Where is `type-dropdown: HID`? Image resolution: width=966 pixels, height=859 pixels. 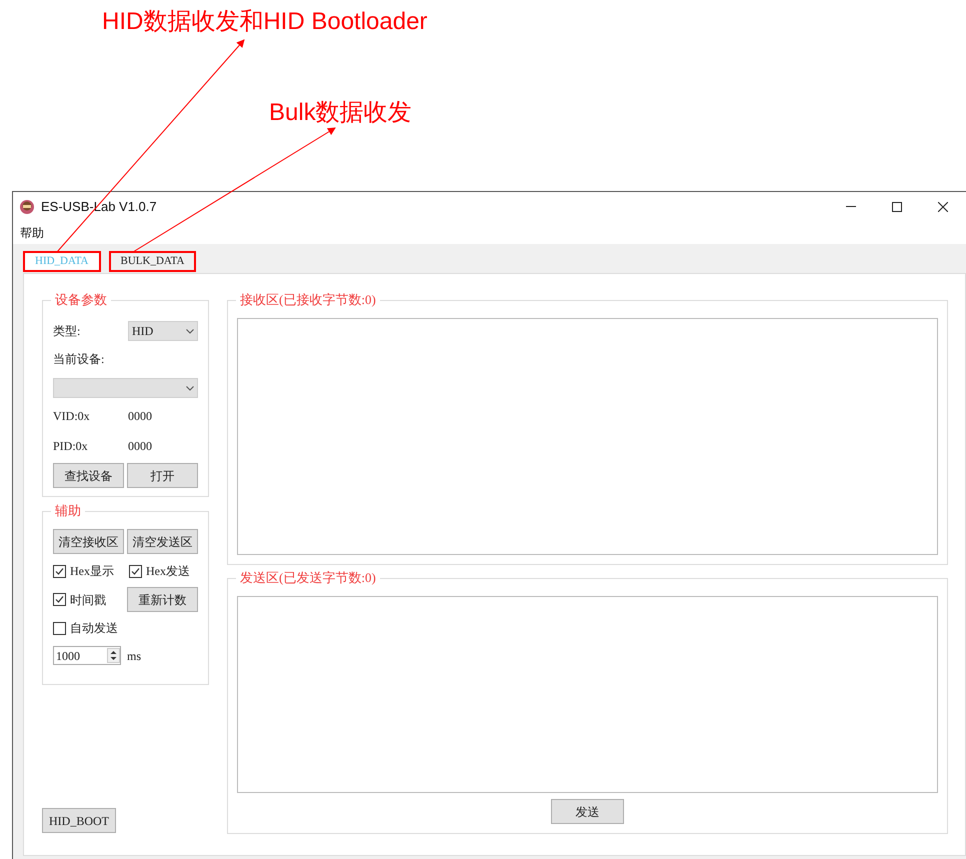 type-dropdown: HID is located at coordinates (163, 331).